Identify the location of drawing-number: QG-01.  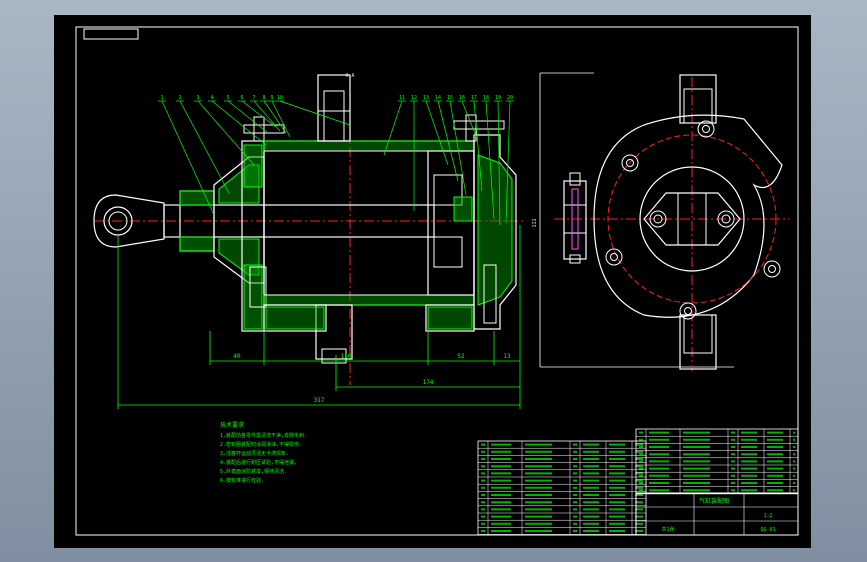
(767, 530).